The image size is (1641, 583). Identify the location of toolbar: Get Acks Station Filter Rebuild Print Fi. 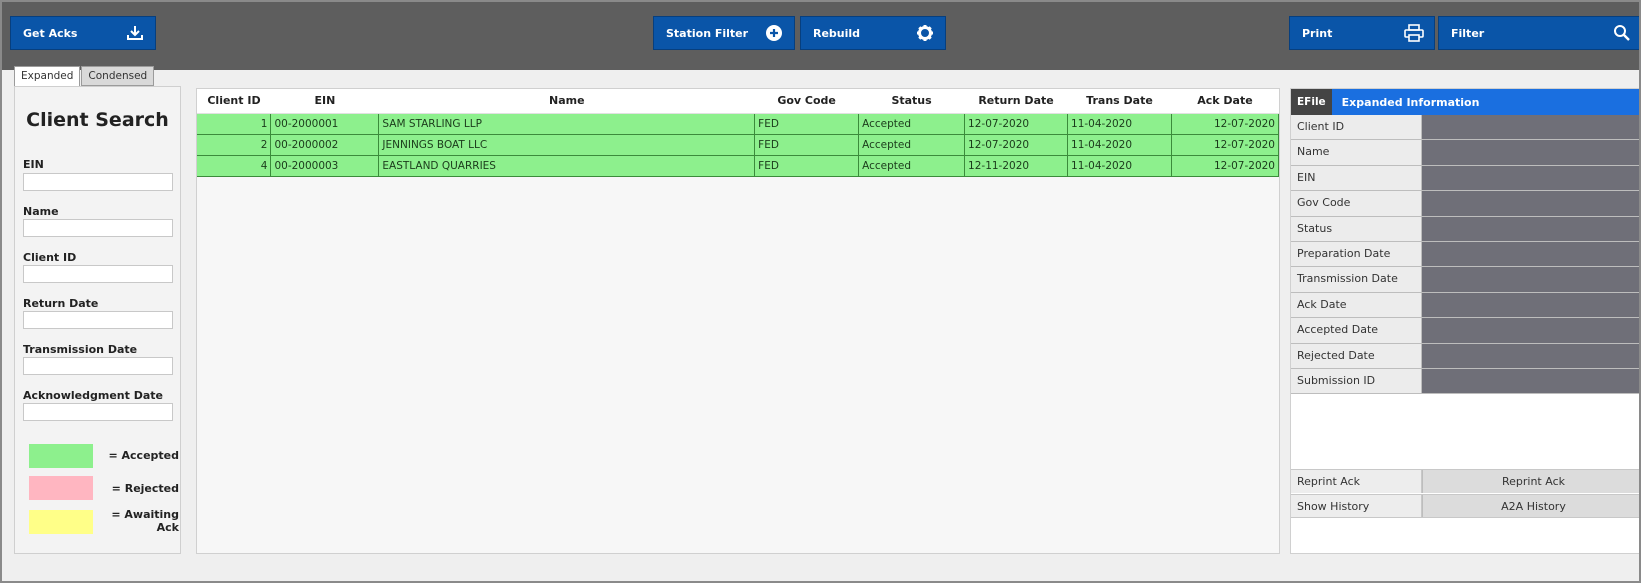
(820, 36).